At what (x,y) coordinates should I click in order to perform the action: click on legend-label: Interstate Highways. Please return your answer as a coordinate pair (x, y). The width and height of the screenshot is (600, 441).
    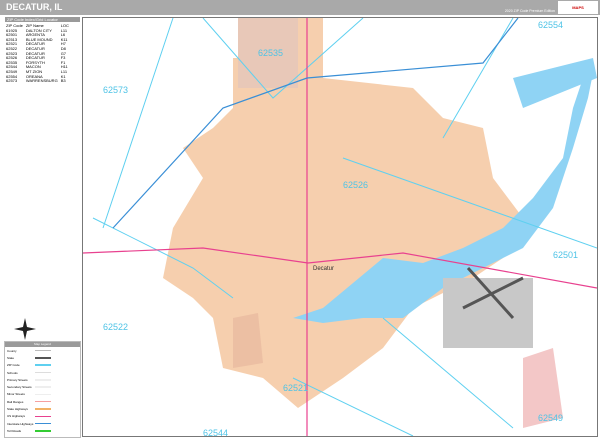
    Looking at the image, I should click on (20, 423).